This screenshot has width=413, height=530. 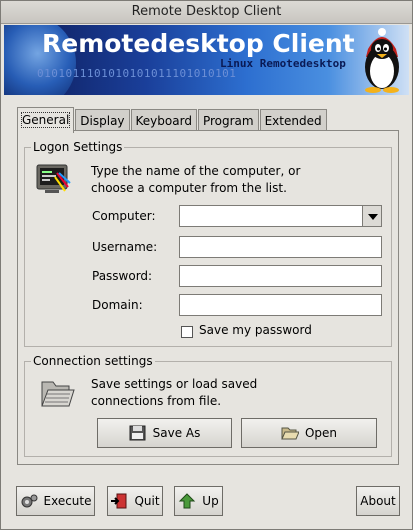 What do you see at coordinates (382, 60) in the screenshot?
I see `tux-penguin-icon` at bounding box center [382, 60].